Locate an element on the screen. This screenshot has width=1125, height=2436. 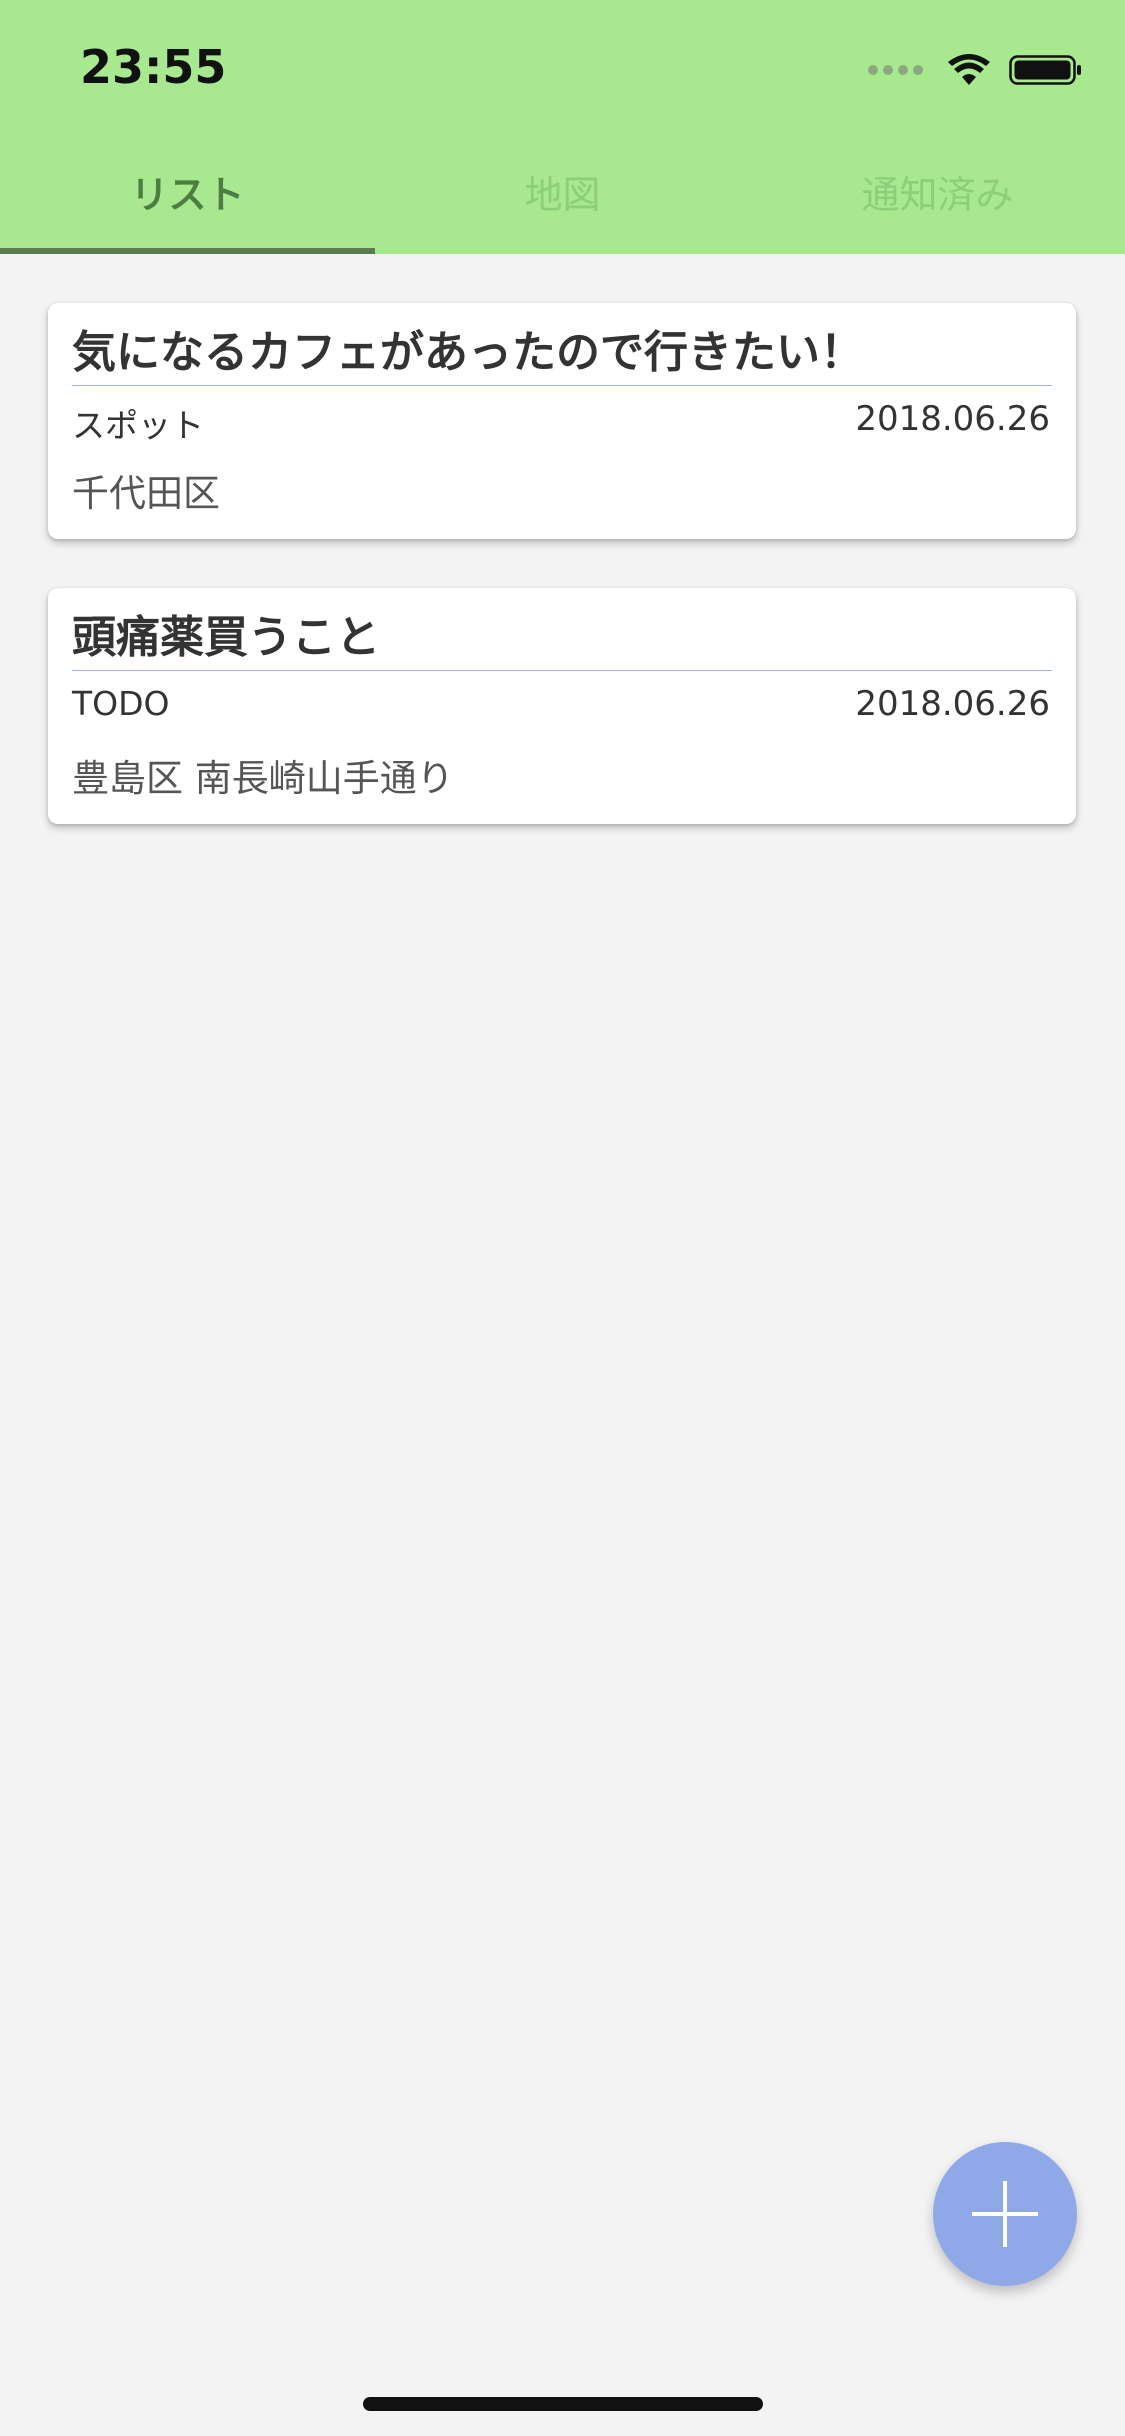
wifi-icon is located at coordinates (969, 69).